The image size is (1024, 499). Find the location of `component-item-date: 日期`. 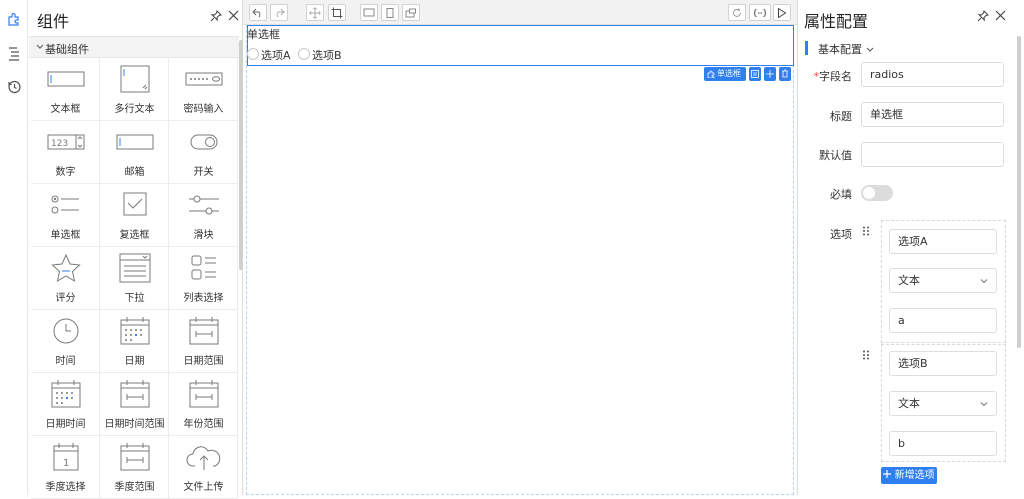

component-item-date: 日期 is located at coordinates (134, 341).